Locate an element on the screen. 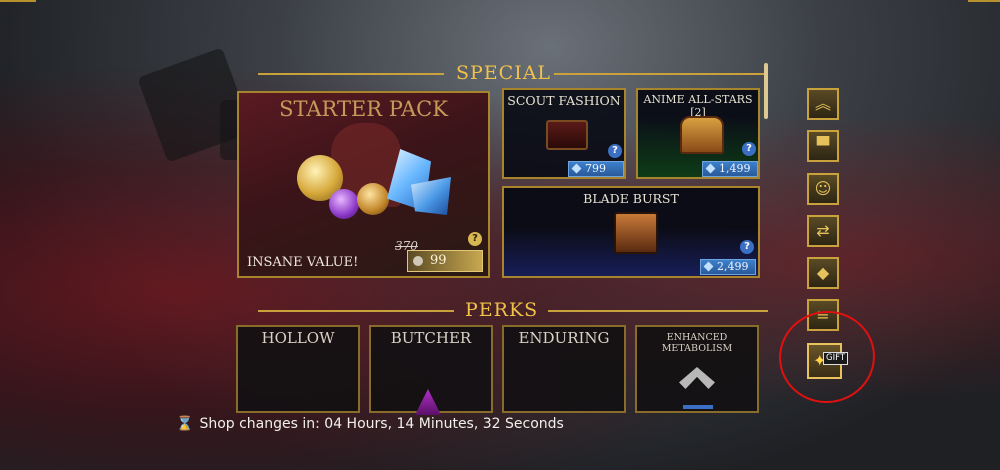 The image size is (1000, 470). perk-card-hollow: HOLLOW is located at coordinates (298, 369).